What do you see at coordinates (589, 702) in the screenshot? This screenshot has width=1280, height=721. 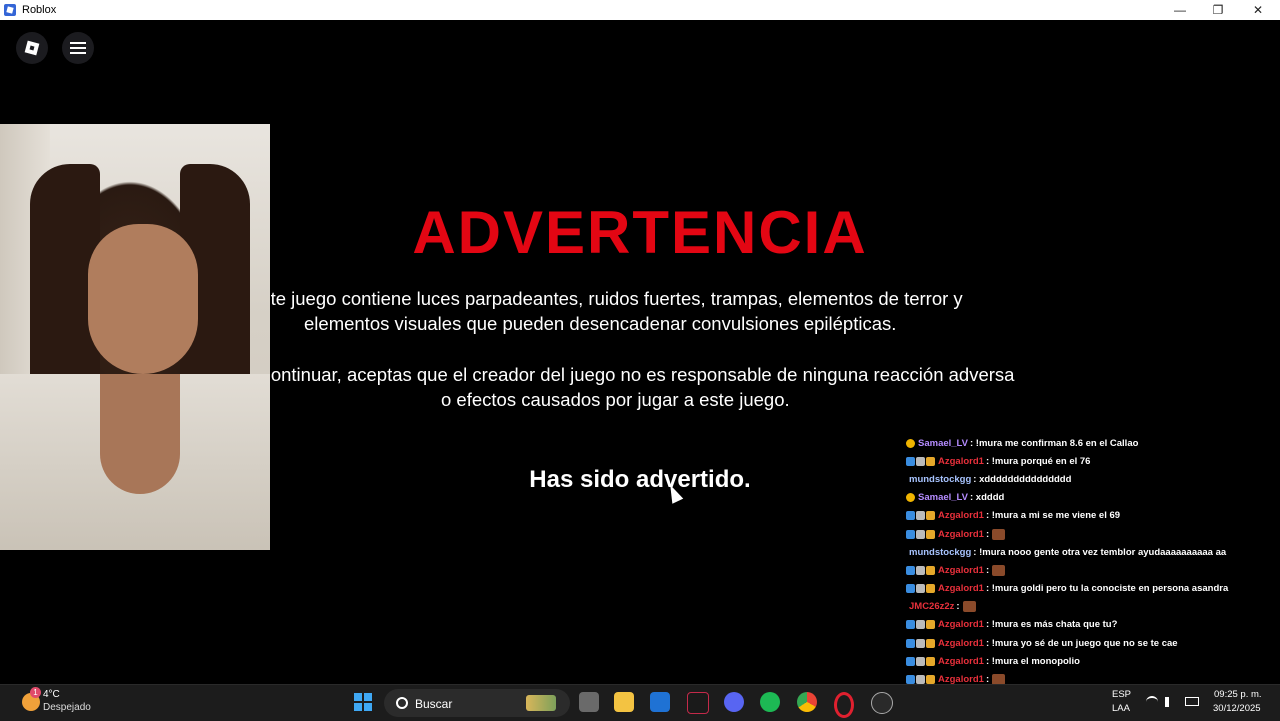 I see `task-view-icon` at bounding box center [589, 702].